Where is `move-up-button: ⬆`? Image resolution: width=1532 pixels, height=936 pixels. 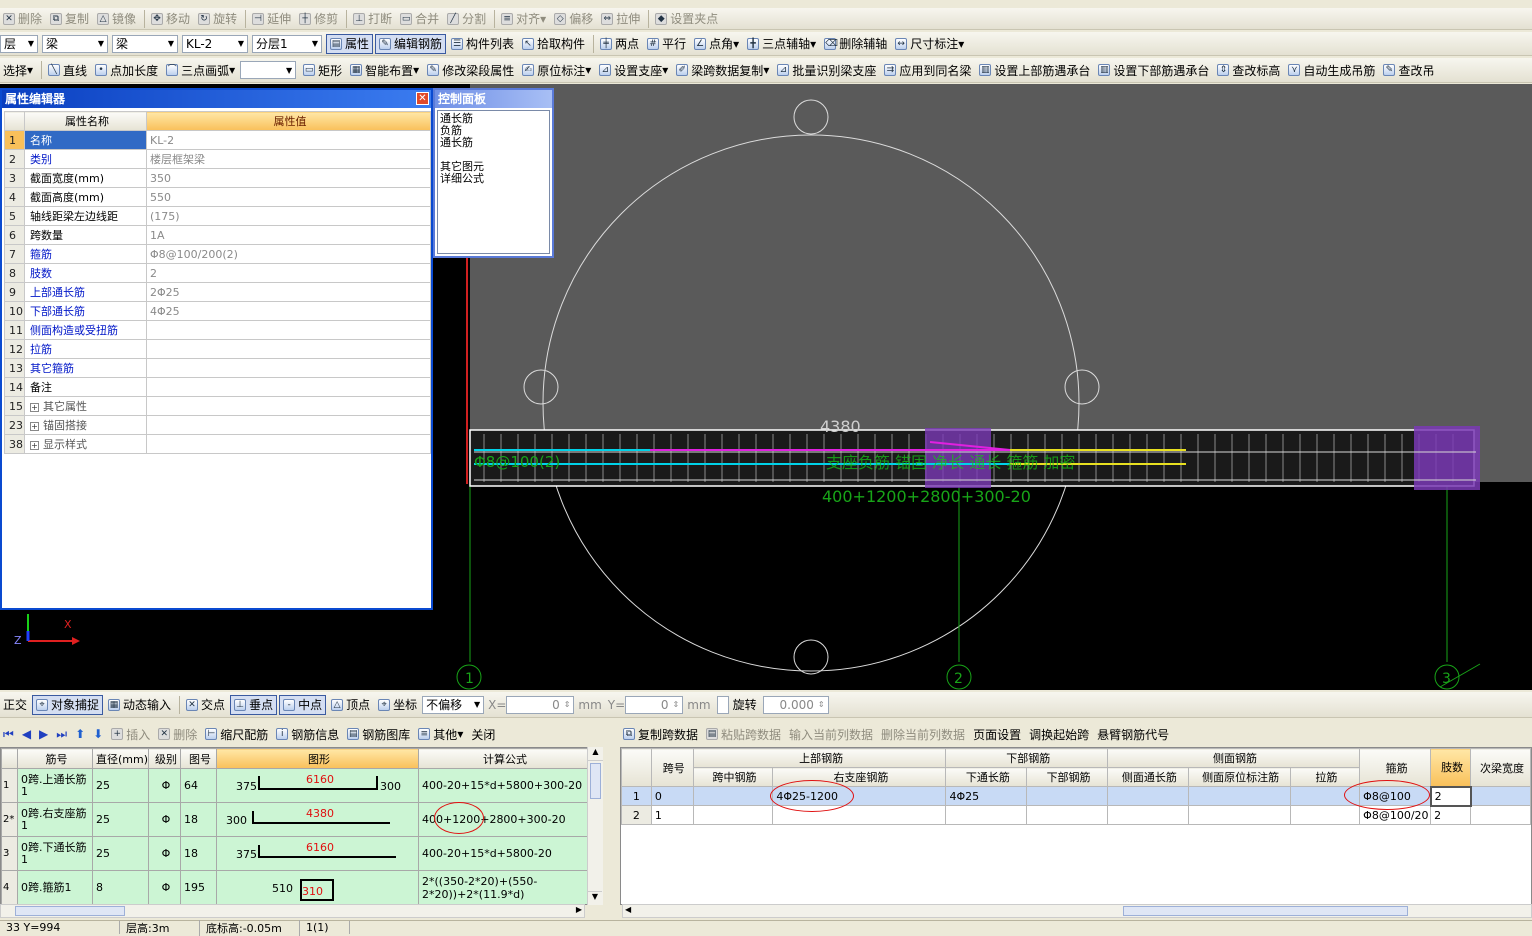 move-up-button: ⬆ is located at coordinates (80, 734).